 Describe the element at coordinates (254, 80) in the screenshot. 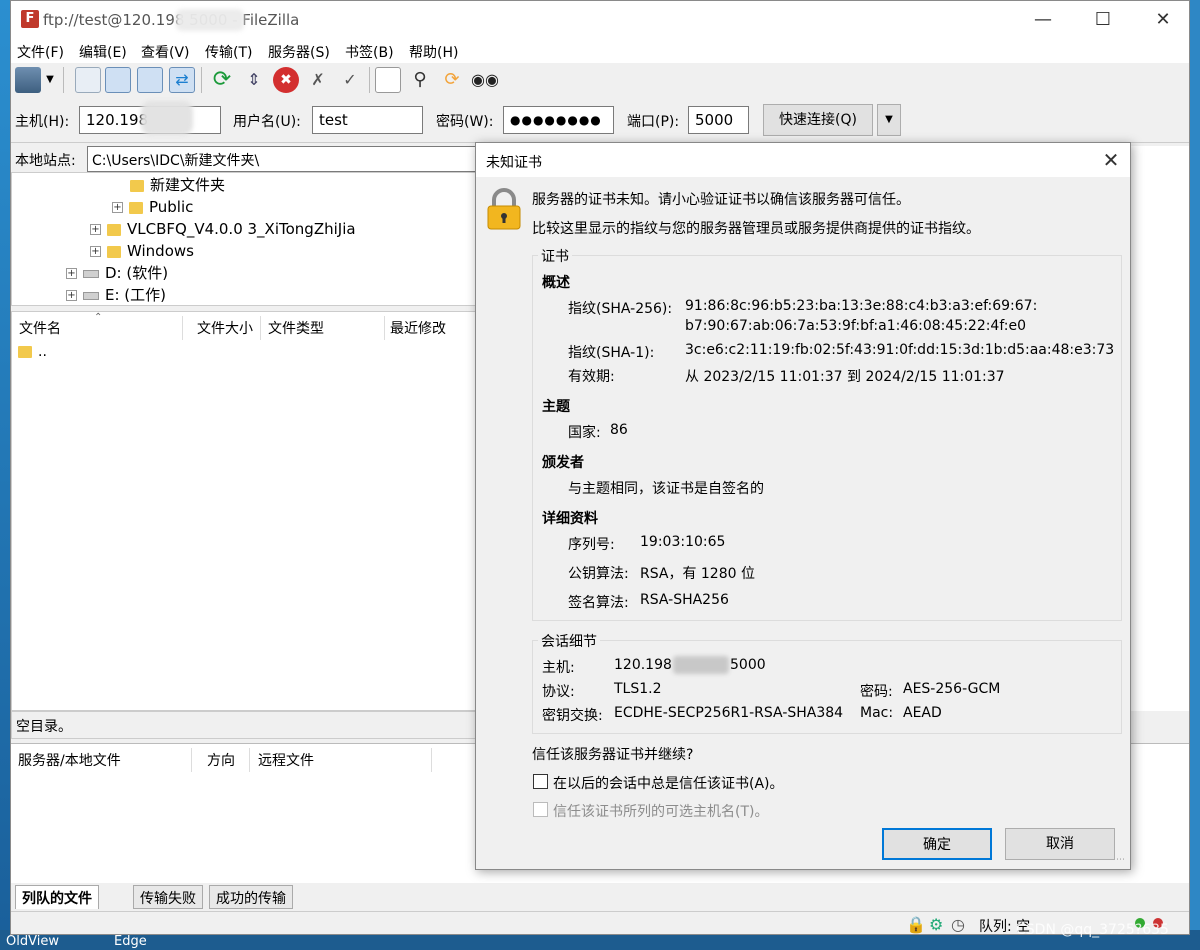

I see `process-queue-icon: ⇕` at that location.